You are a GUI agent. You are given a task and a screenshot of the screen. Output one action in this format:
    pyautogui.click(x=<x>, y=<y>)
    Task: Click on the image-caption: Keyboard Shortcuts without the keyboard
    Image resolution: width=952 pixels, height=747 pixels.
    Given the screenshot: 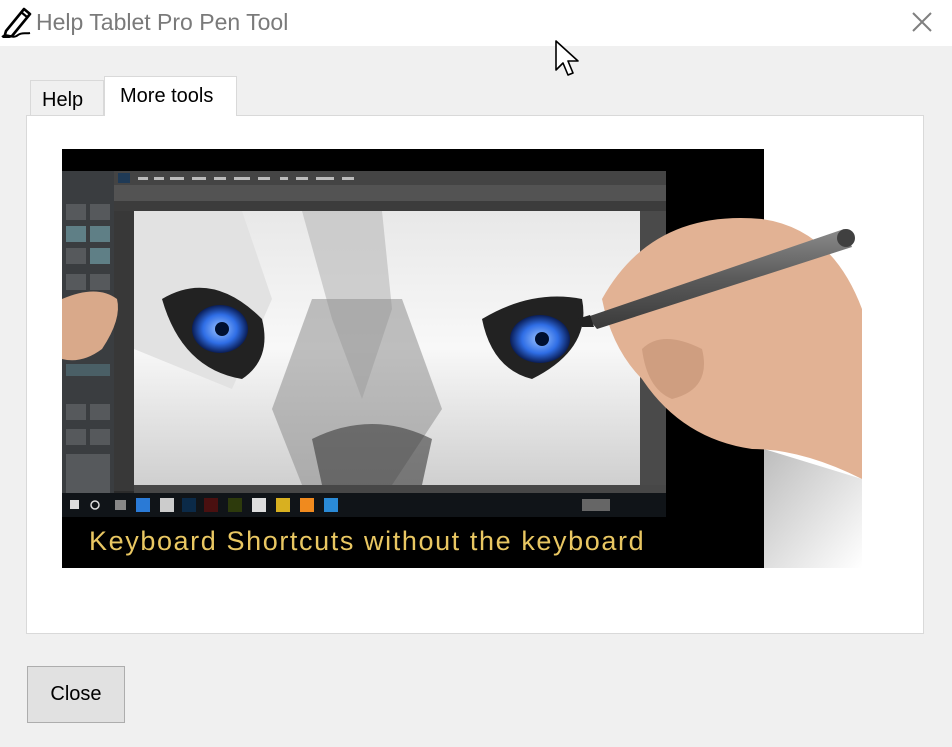 What is the action you would take?
    pyautogui.click(x=367, y=541)
    